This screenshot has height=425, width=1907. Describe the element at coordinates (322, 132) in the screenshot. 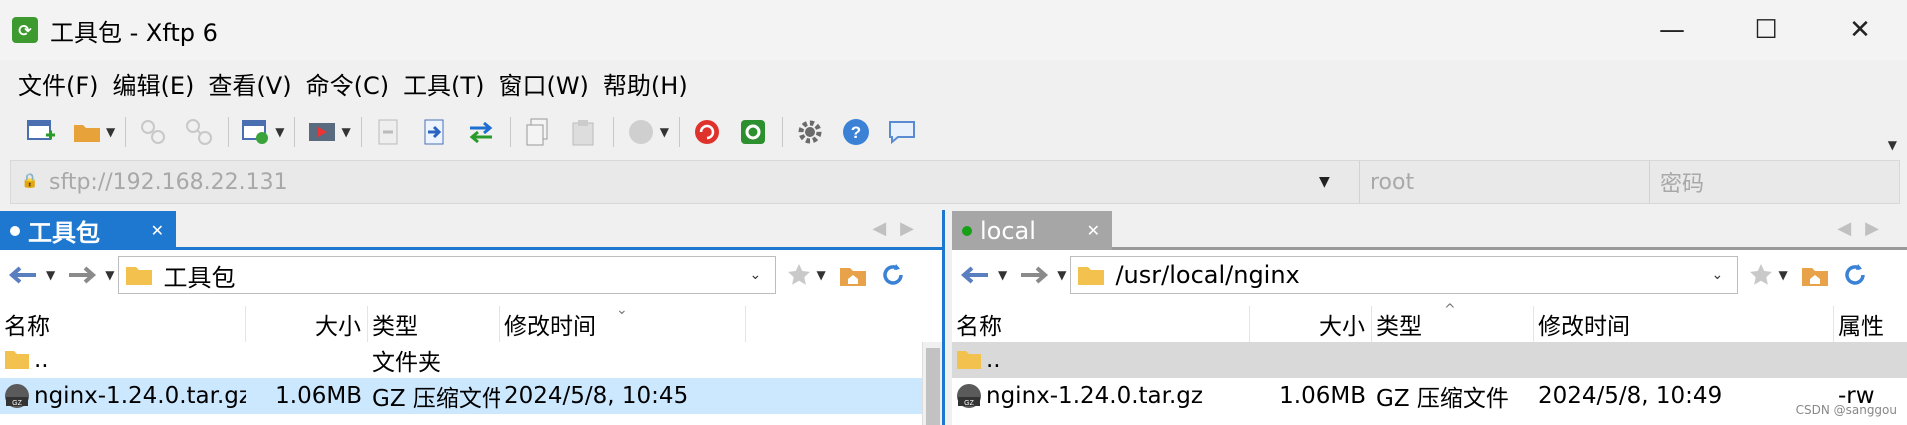

I see `terminal-icon` at that location.